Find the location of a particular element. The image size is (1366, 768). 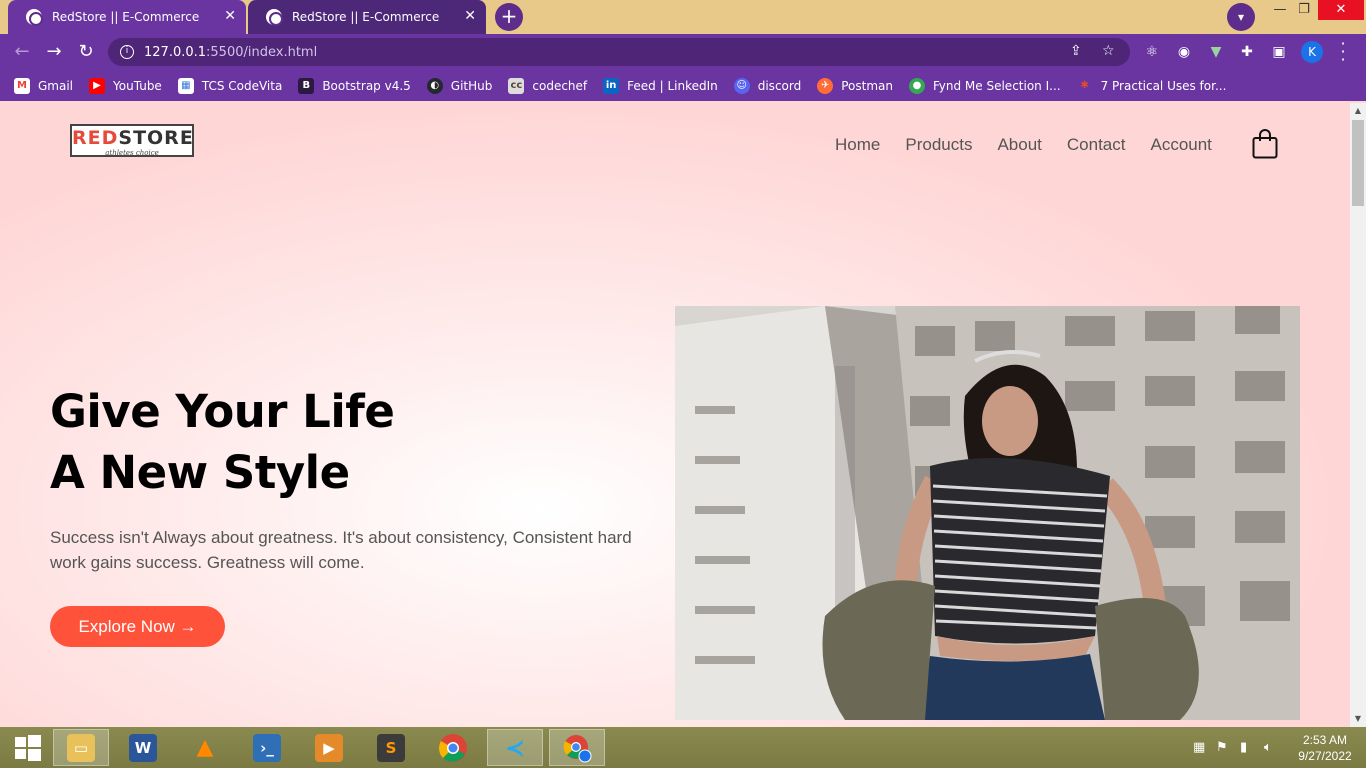

network-icon: ▦ is located at coordinates (1199, 747).